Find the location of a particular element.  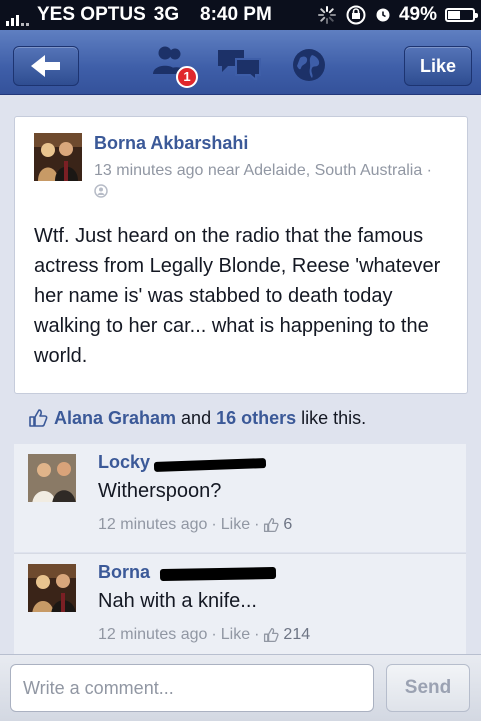

comment-meta: 12 minutes ago · Like · 214 is located at coordinates (204, 635).